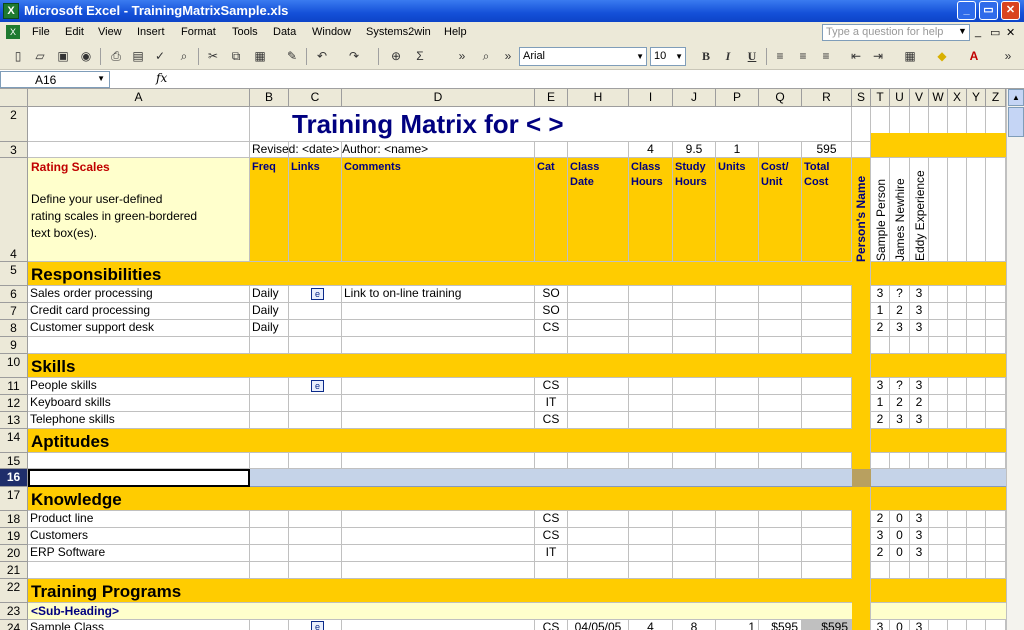 This screenshot has width=1024, height=630. I want to click on cell-p20, so click(737, 553).